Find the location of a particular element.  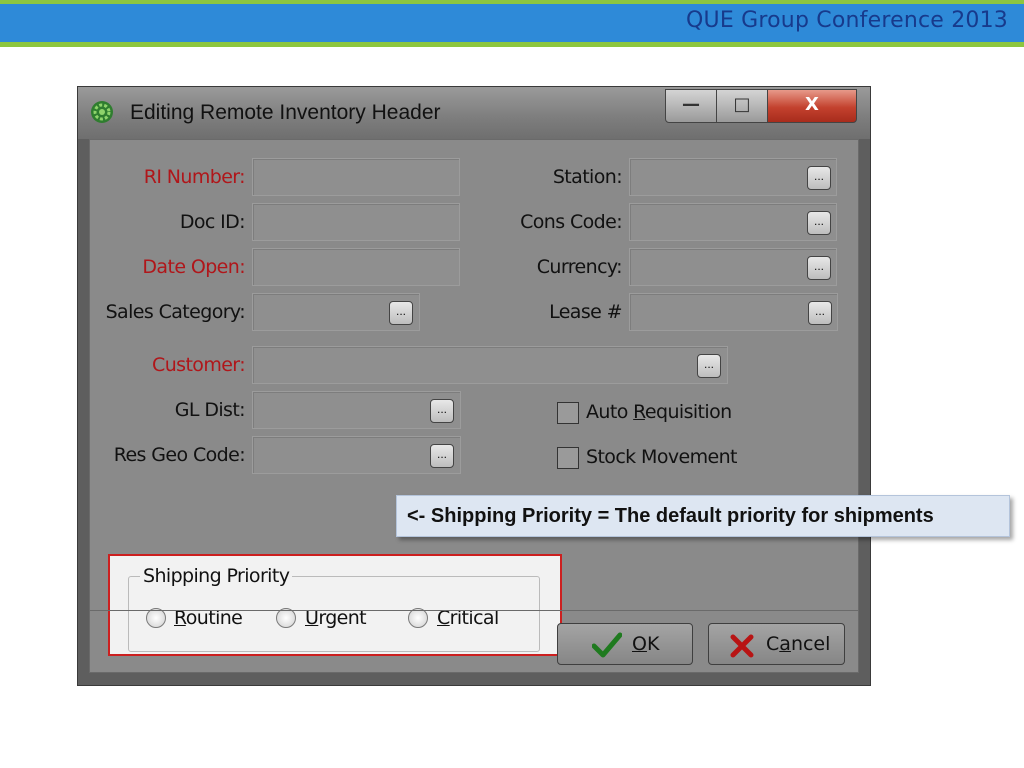

header-stripe-bottom is located at coordinates (512, 44).